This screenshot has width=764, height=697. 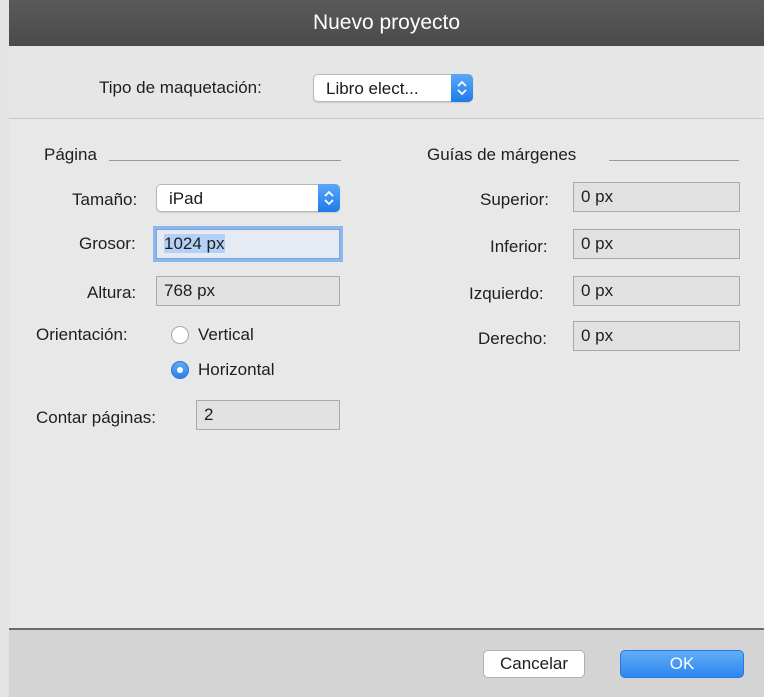 I want to click on top-margin-value: 0 px, so click(x=597, y=196).